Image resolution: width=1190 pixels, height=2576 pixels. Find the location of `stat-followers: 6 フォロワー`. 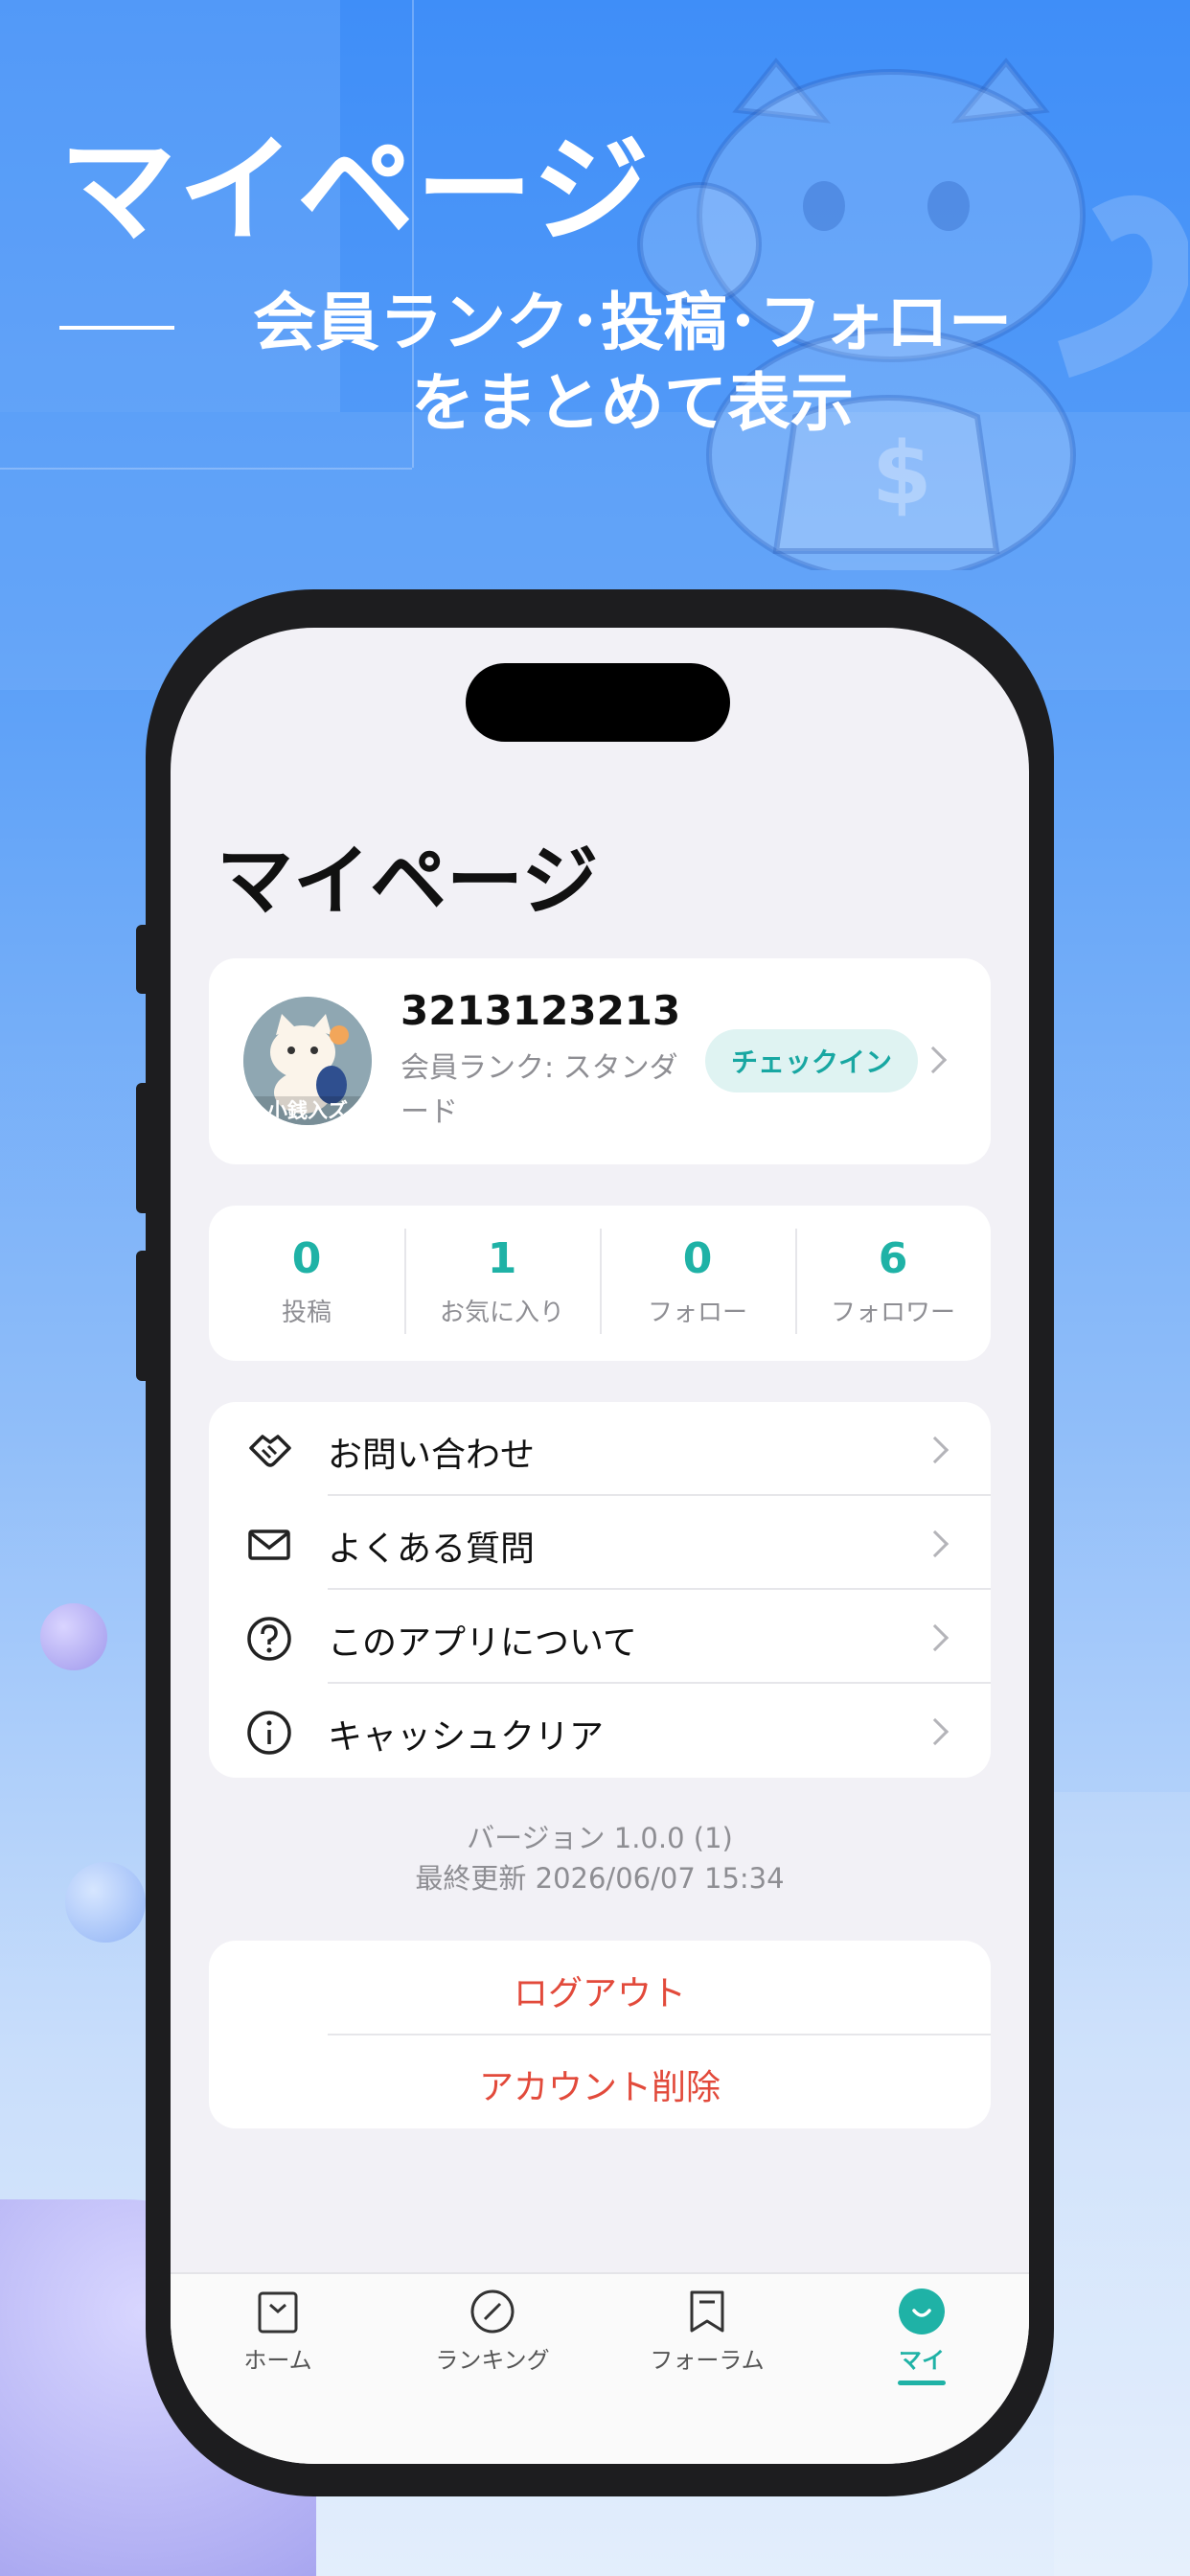

stat-followers: 6 フォロワー is located at coordinates (893, 1283).